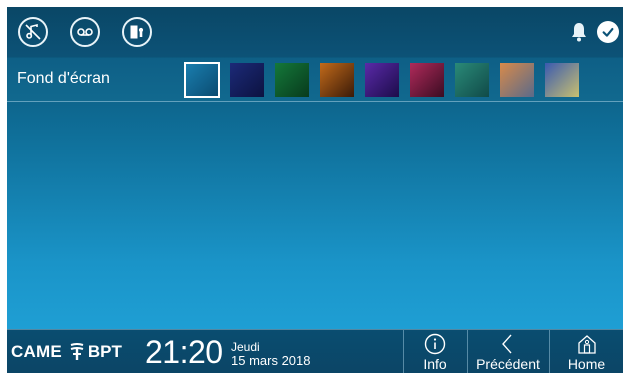 Image resolution: width=630 pixels, height=380 pixels. I want to click on home-icon, so click(586, 344).